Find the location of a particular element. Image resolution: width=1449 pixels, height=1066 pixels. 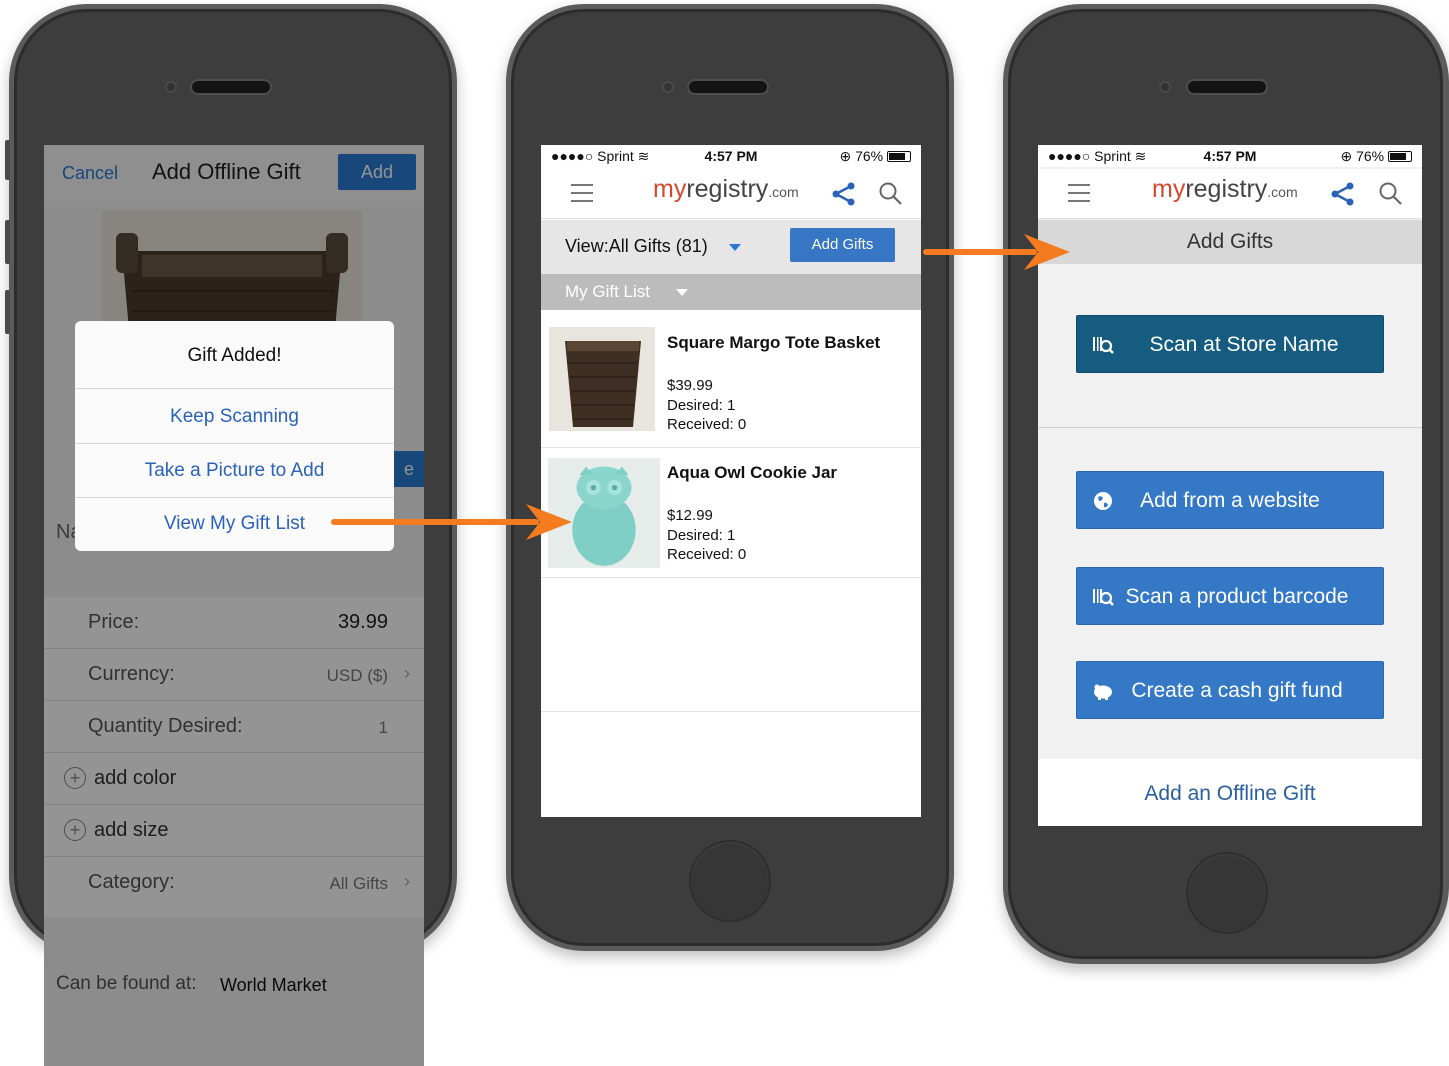

gift-list-label: My Gift List is located at coordinates (608, 291).